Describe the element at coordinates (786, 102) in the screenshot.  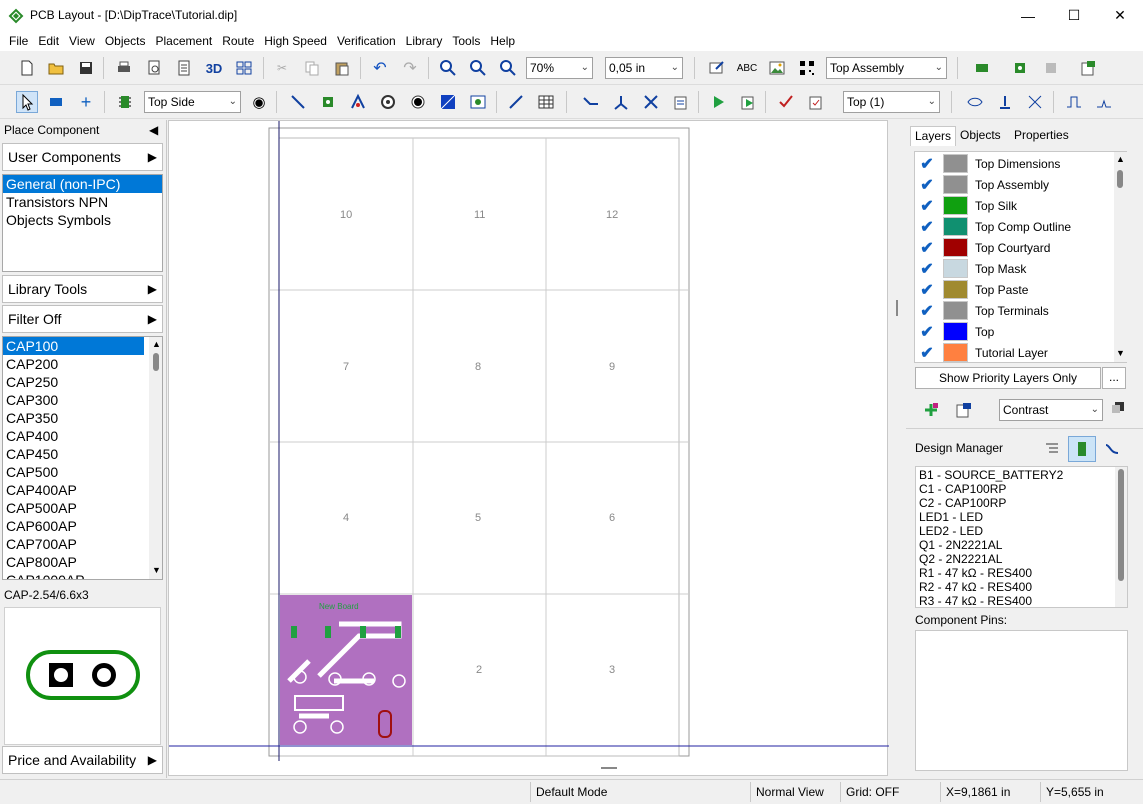
I see `drc-check-icon` at that location.